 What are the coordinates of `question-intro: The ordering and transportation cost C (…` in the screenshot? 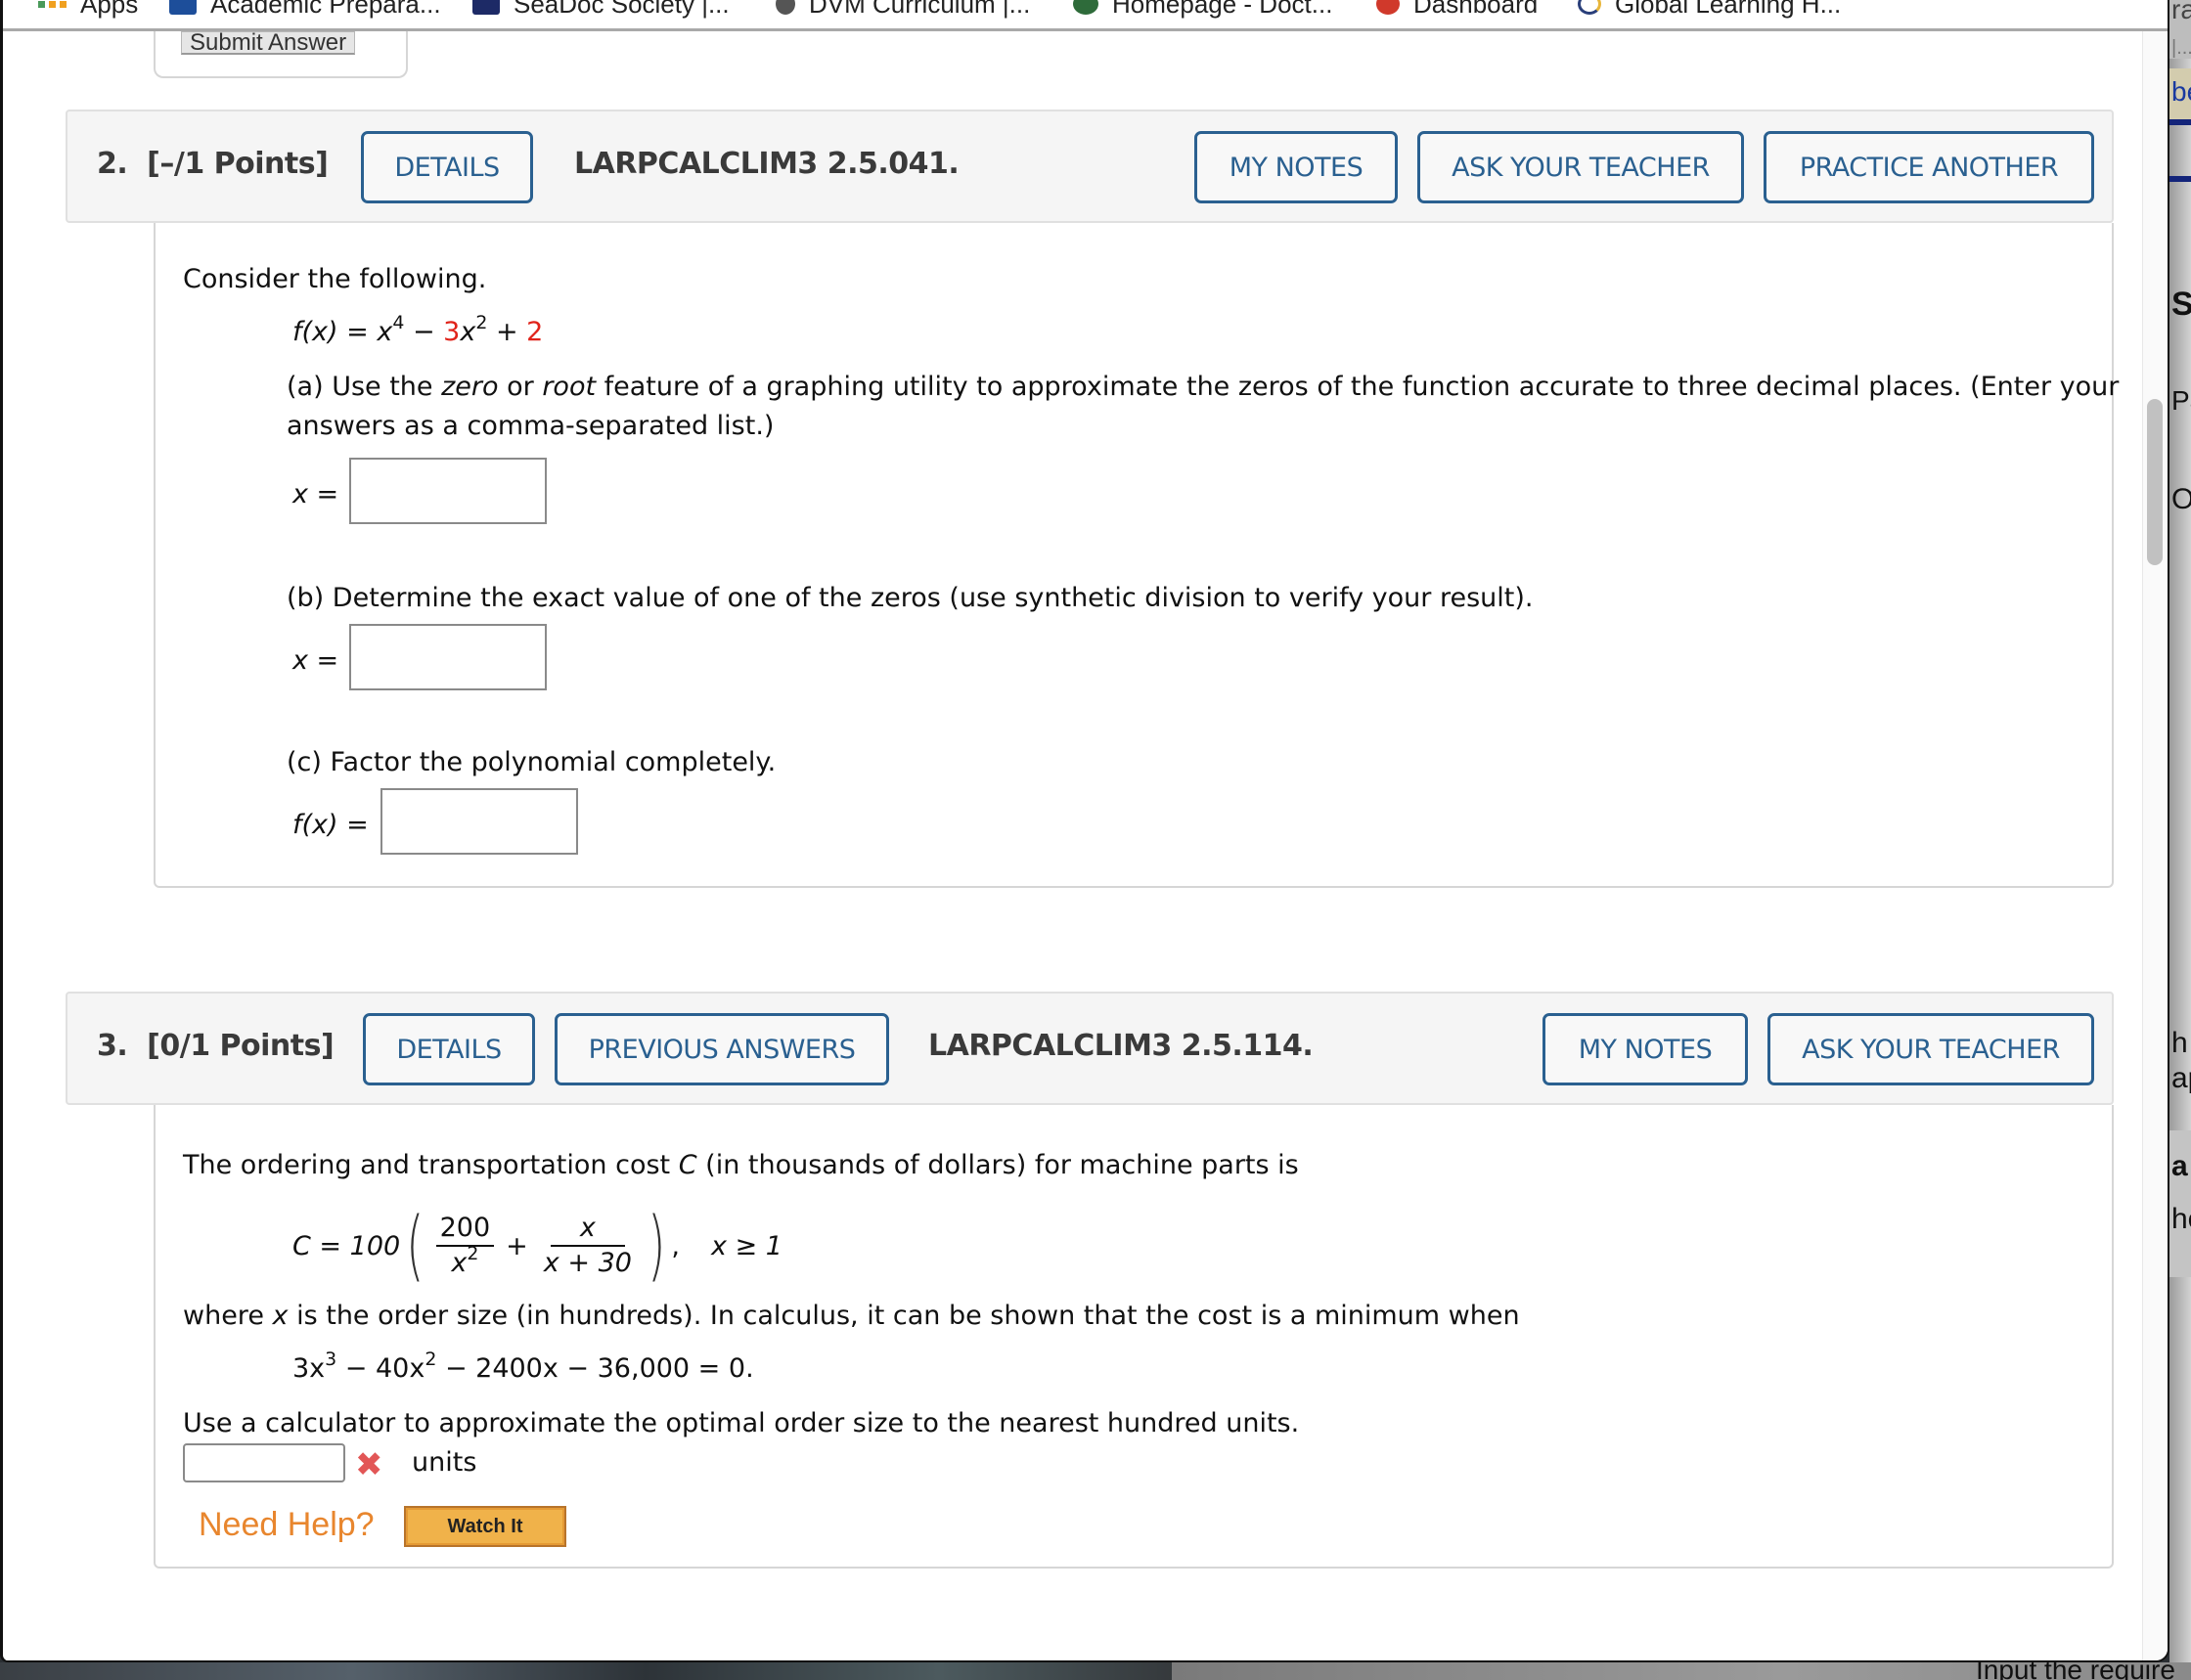 It's located at (741, 1165).